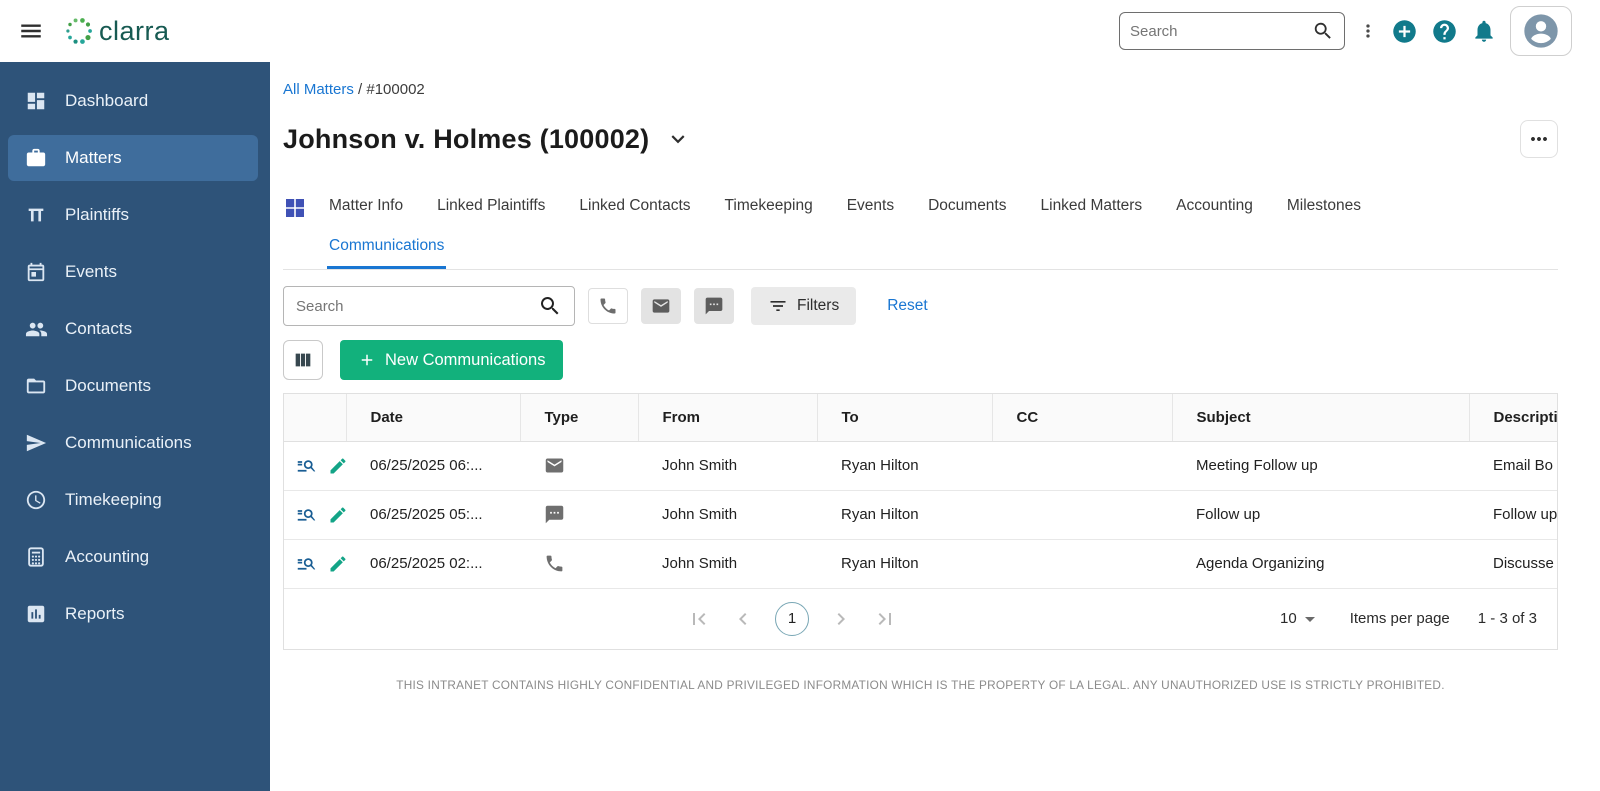 Image resolution: width=1600 pixels, height=791 pixels. I want to click on new-communications-label: New Communications, so click(465, 359).